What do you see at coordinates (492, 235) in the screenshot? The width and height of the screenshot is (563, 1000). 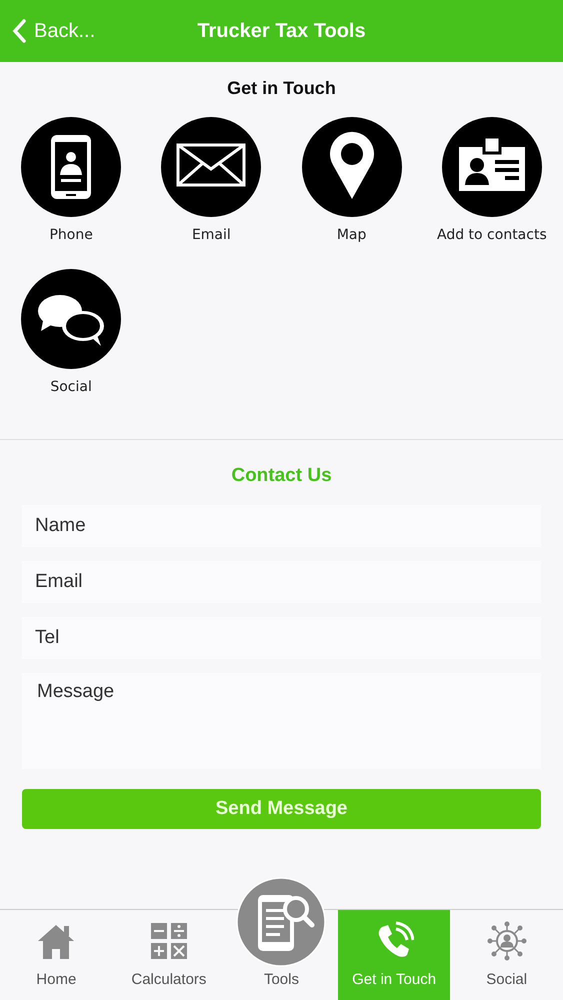 I see `action-label: Add to contacts` at bounding box center [492, 235].